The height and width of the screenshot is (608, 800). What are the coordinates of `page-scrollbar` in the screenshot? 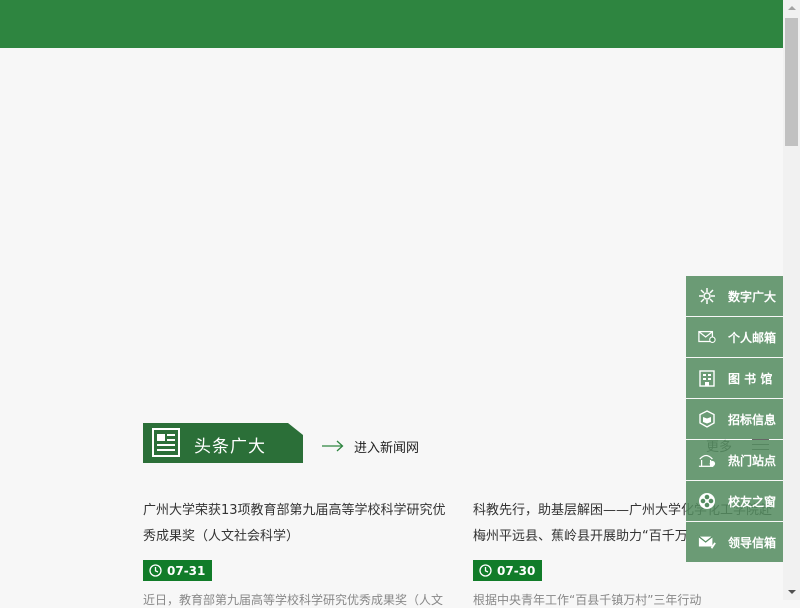 It's located at (791, 300).